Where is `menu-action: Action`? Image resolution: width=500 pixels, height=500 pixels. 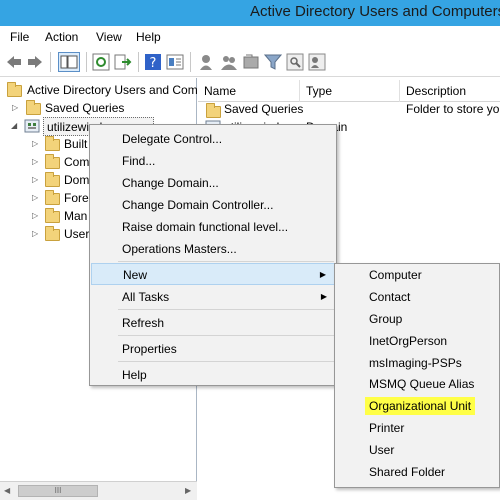
menu-action: Action is located at coordinates (61, 37).